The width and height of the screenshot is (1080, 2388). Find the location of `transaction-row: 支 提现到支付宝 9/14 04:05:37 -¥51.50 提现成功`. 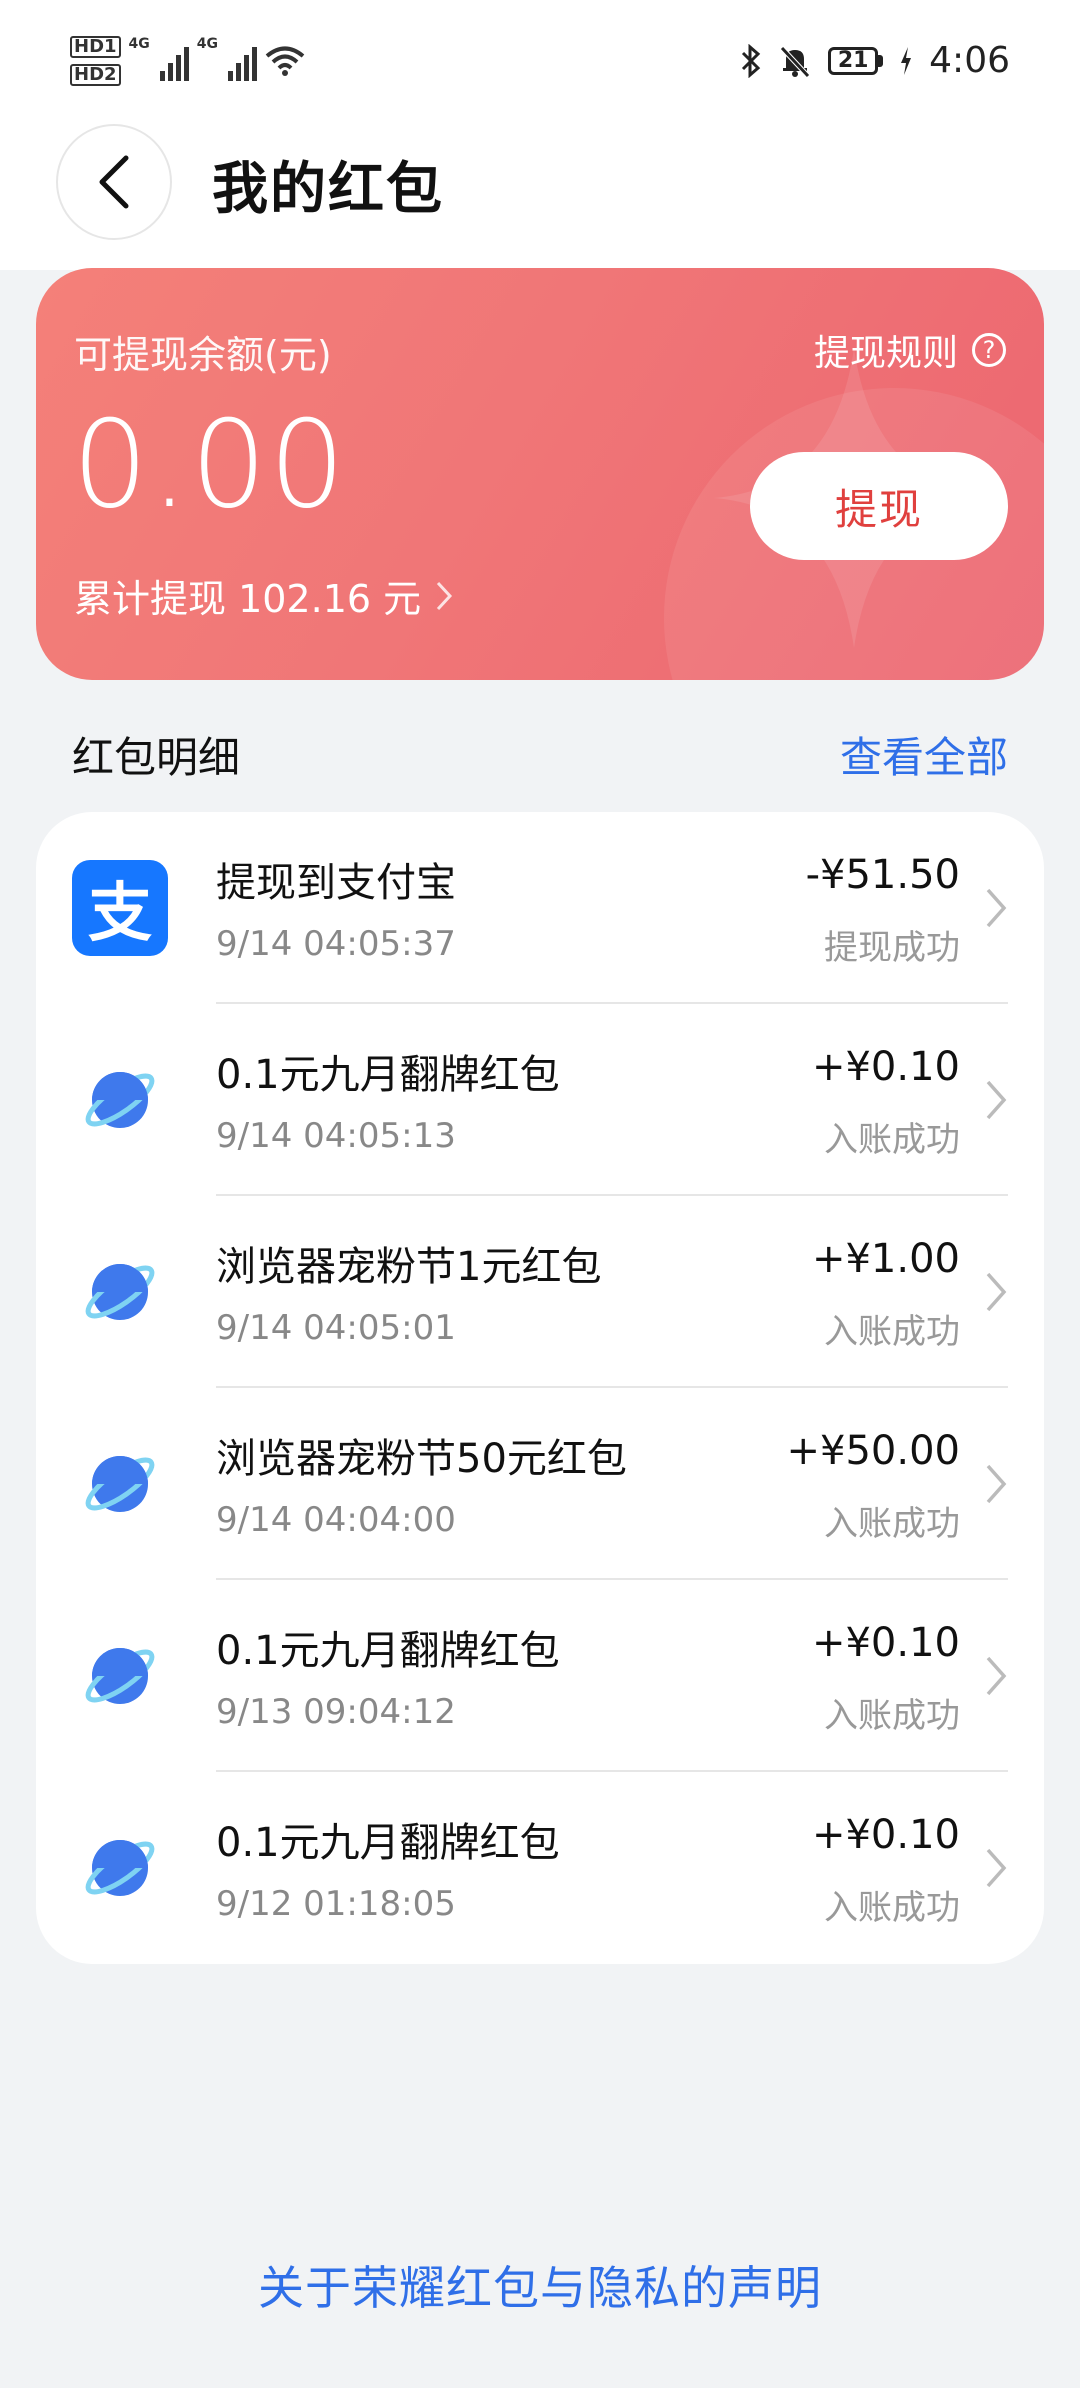

transaction-row: 支 提现到支付宝 9/14 04:05:37 -¥51.50 提现成功 is located at coordinates (540, 908).